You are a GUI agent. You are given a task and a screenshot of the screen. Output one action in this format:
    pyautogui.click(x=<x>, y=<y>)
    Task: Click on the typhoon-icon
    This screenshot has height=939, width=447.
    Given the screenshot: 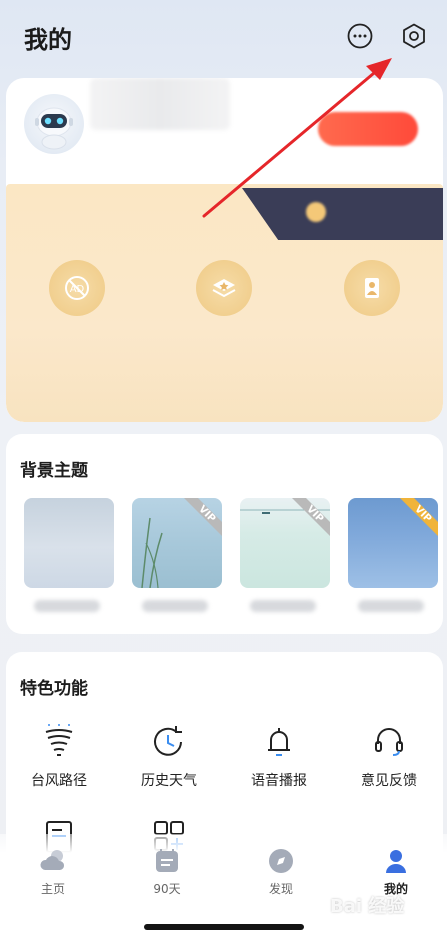 What is the action you would take?
    pyautogui.click(x=59, y=742)
    